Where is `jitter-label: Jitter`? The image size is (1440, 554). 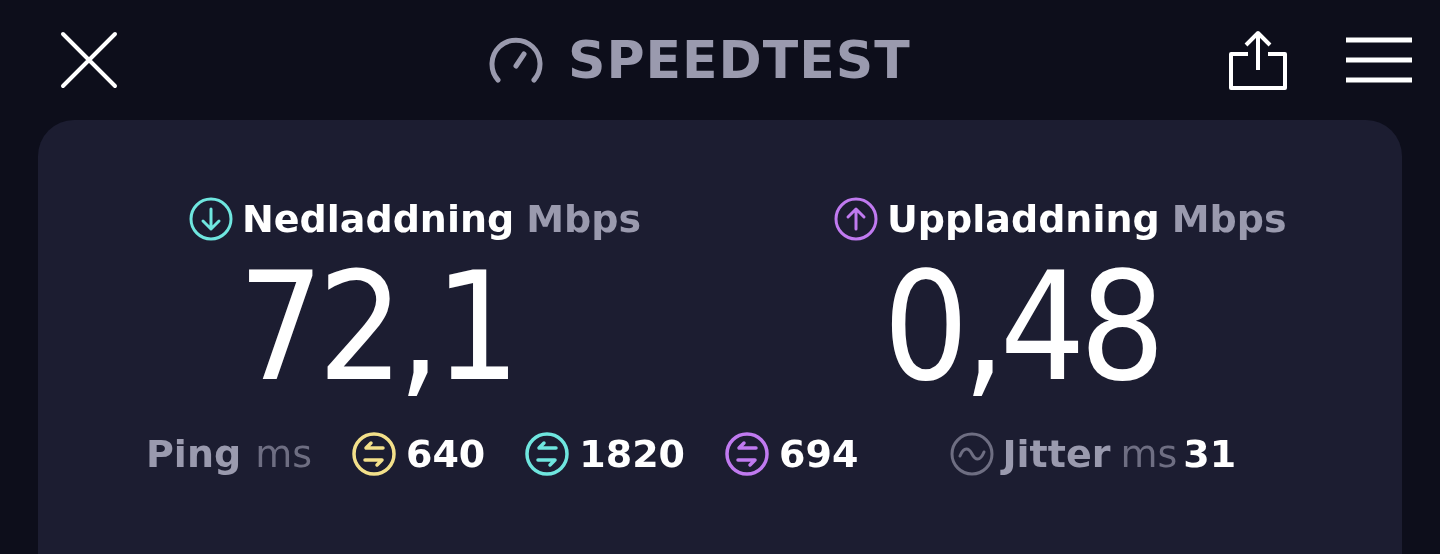 jitter-label: Jitter is located at coordinates (1056, 454).